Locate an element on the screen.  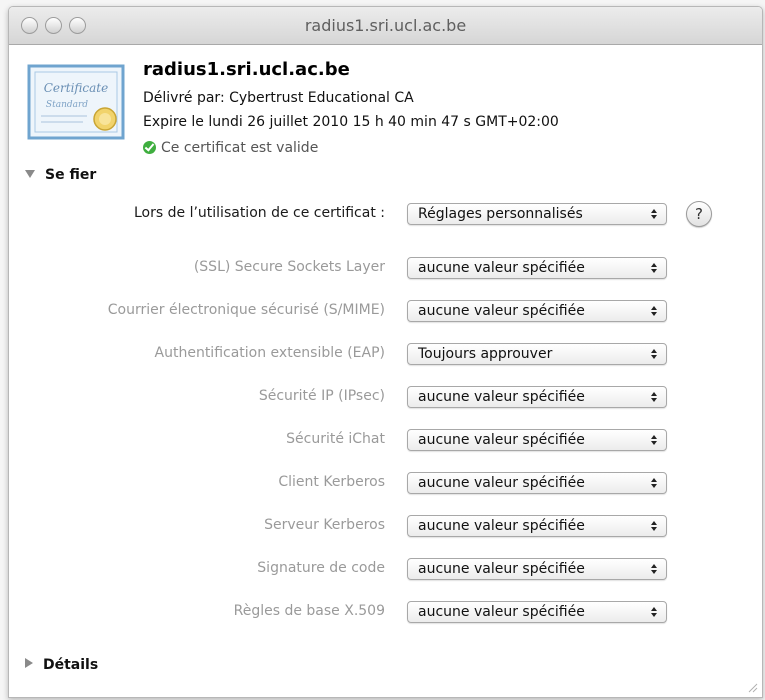
trust-row-label: Signature de code is located at coordinates (321, 568).